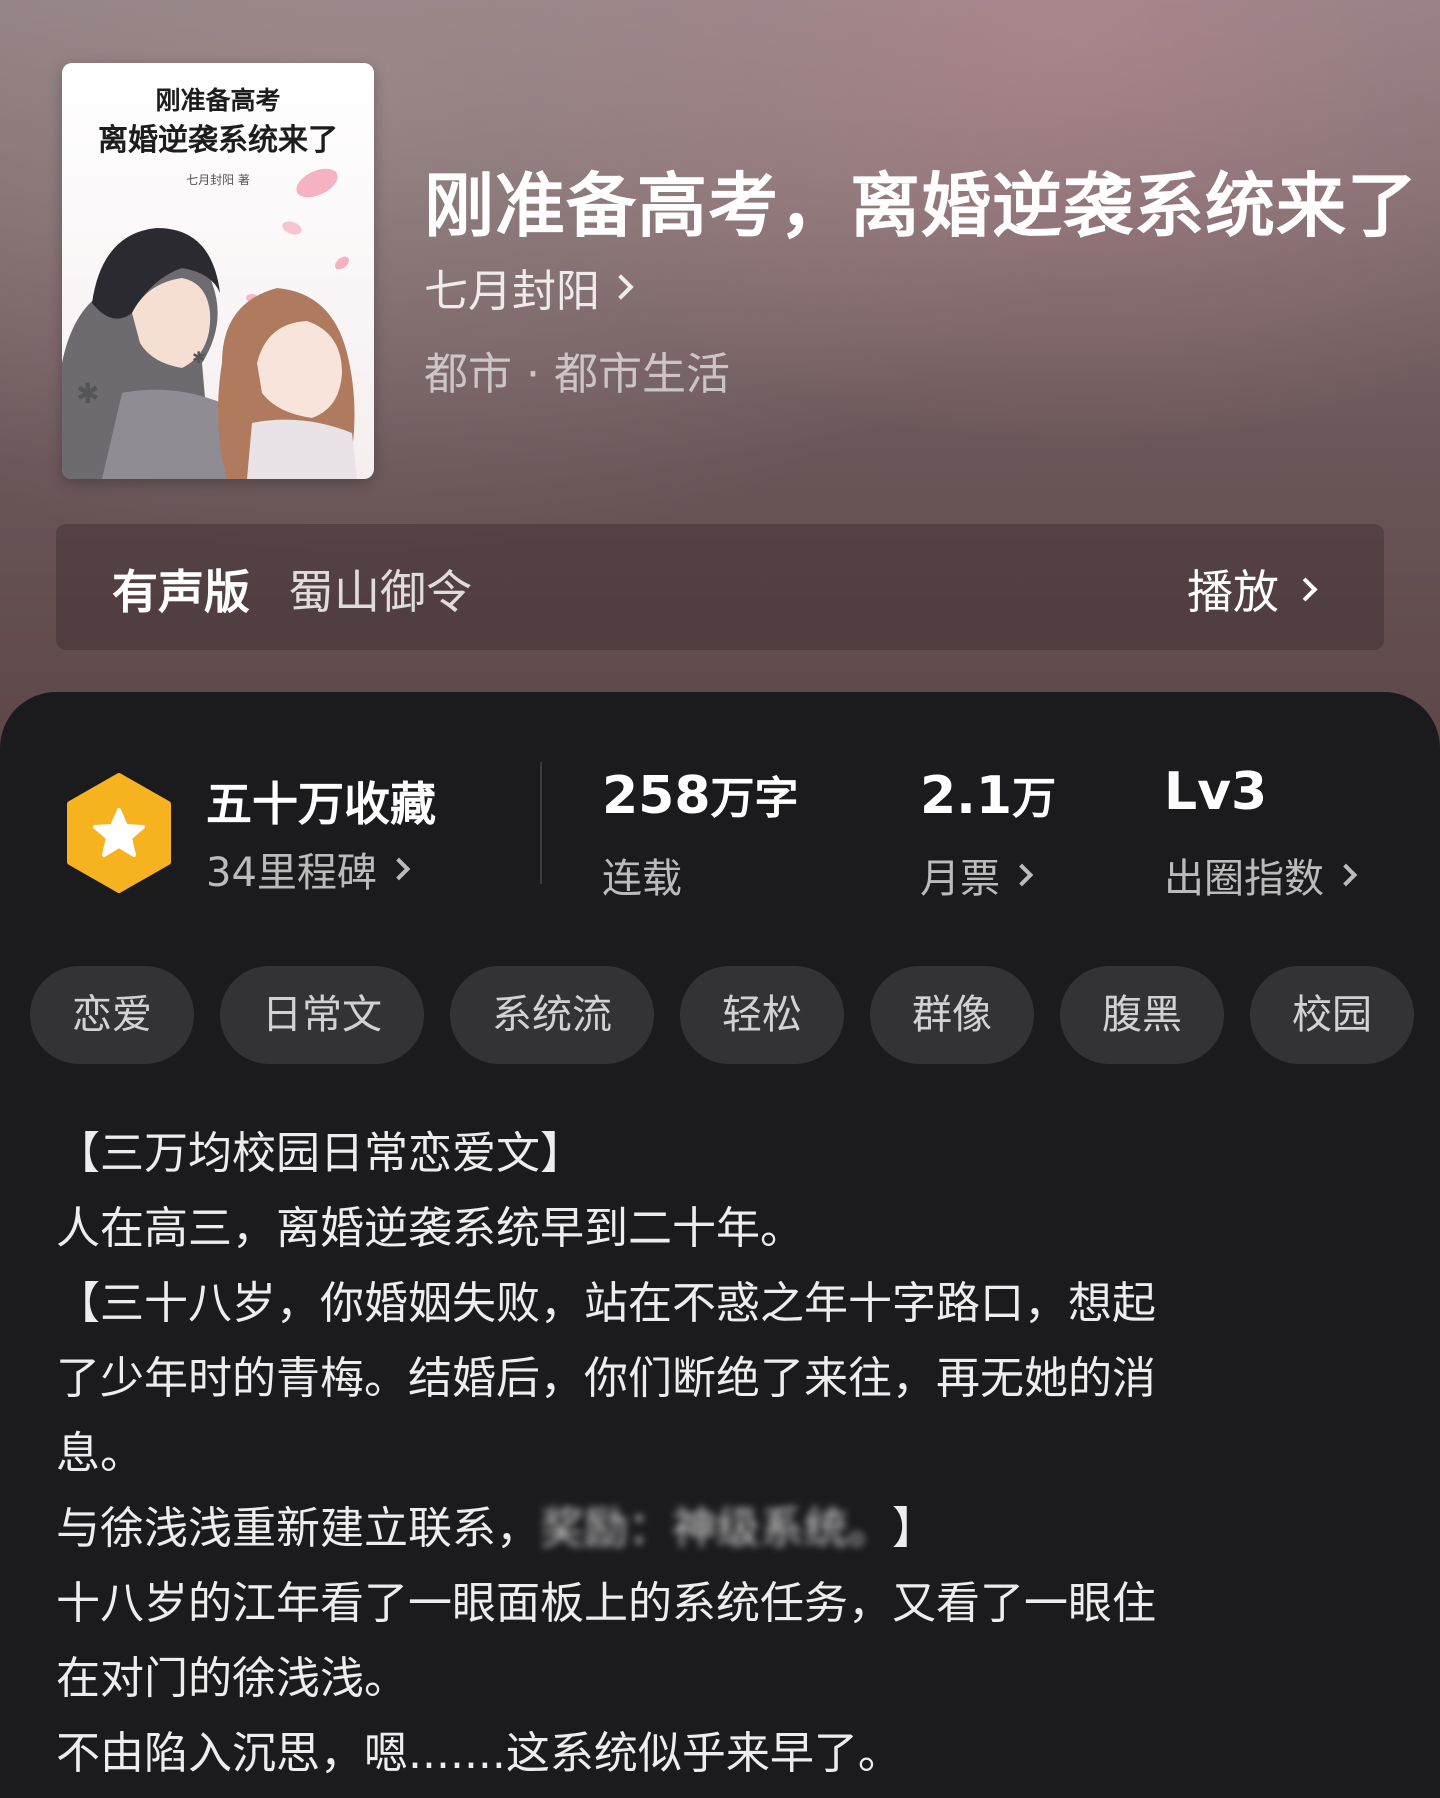 The image size is (1440, 1798). I want to click on description-text: 与徐浅浅重新建立联系，, so click(298, 1528).